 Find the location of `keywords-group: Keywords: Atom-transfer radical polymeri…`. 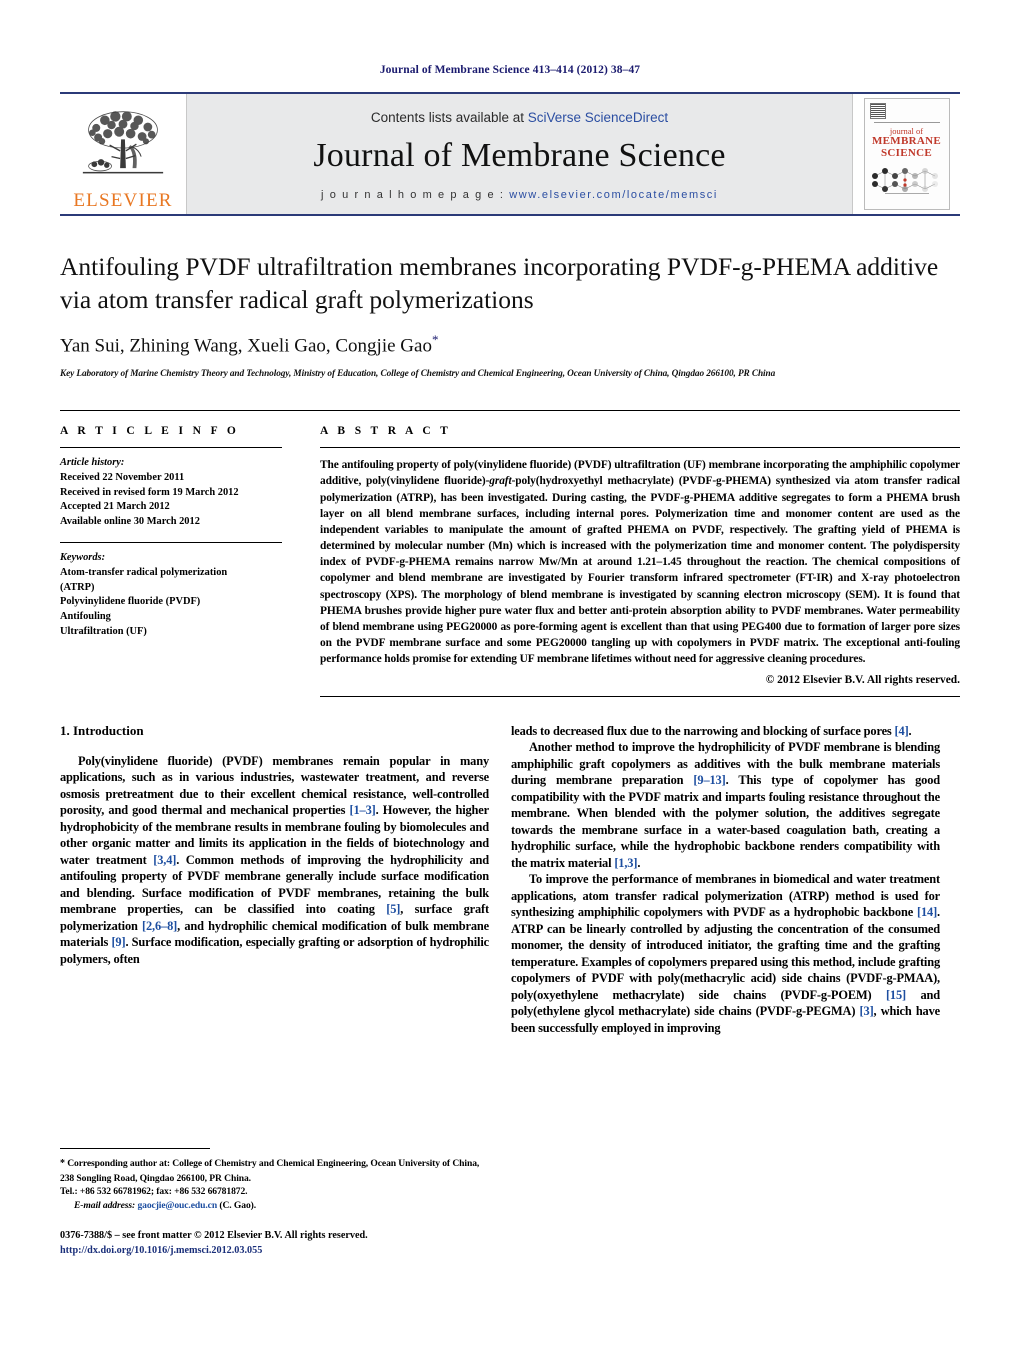

keywords-group: Keywords: Atom-transfer radical polymeri… is located at coordinates (171, 595).